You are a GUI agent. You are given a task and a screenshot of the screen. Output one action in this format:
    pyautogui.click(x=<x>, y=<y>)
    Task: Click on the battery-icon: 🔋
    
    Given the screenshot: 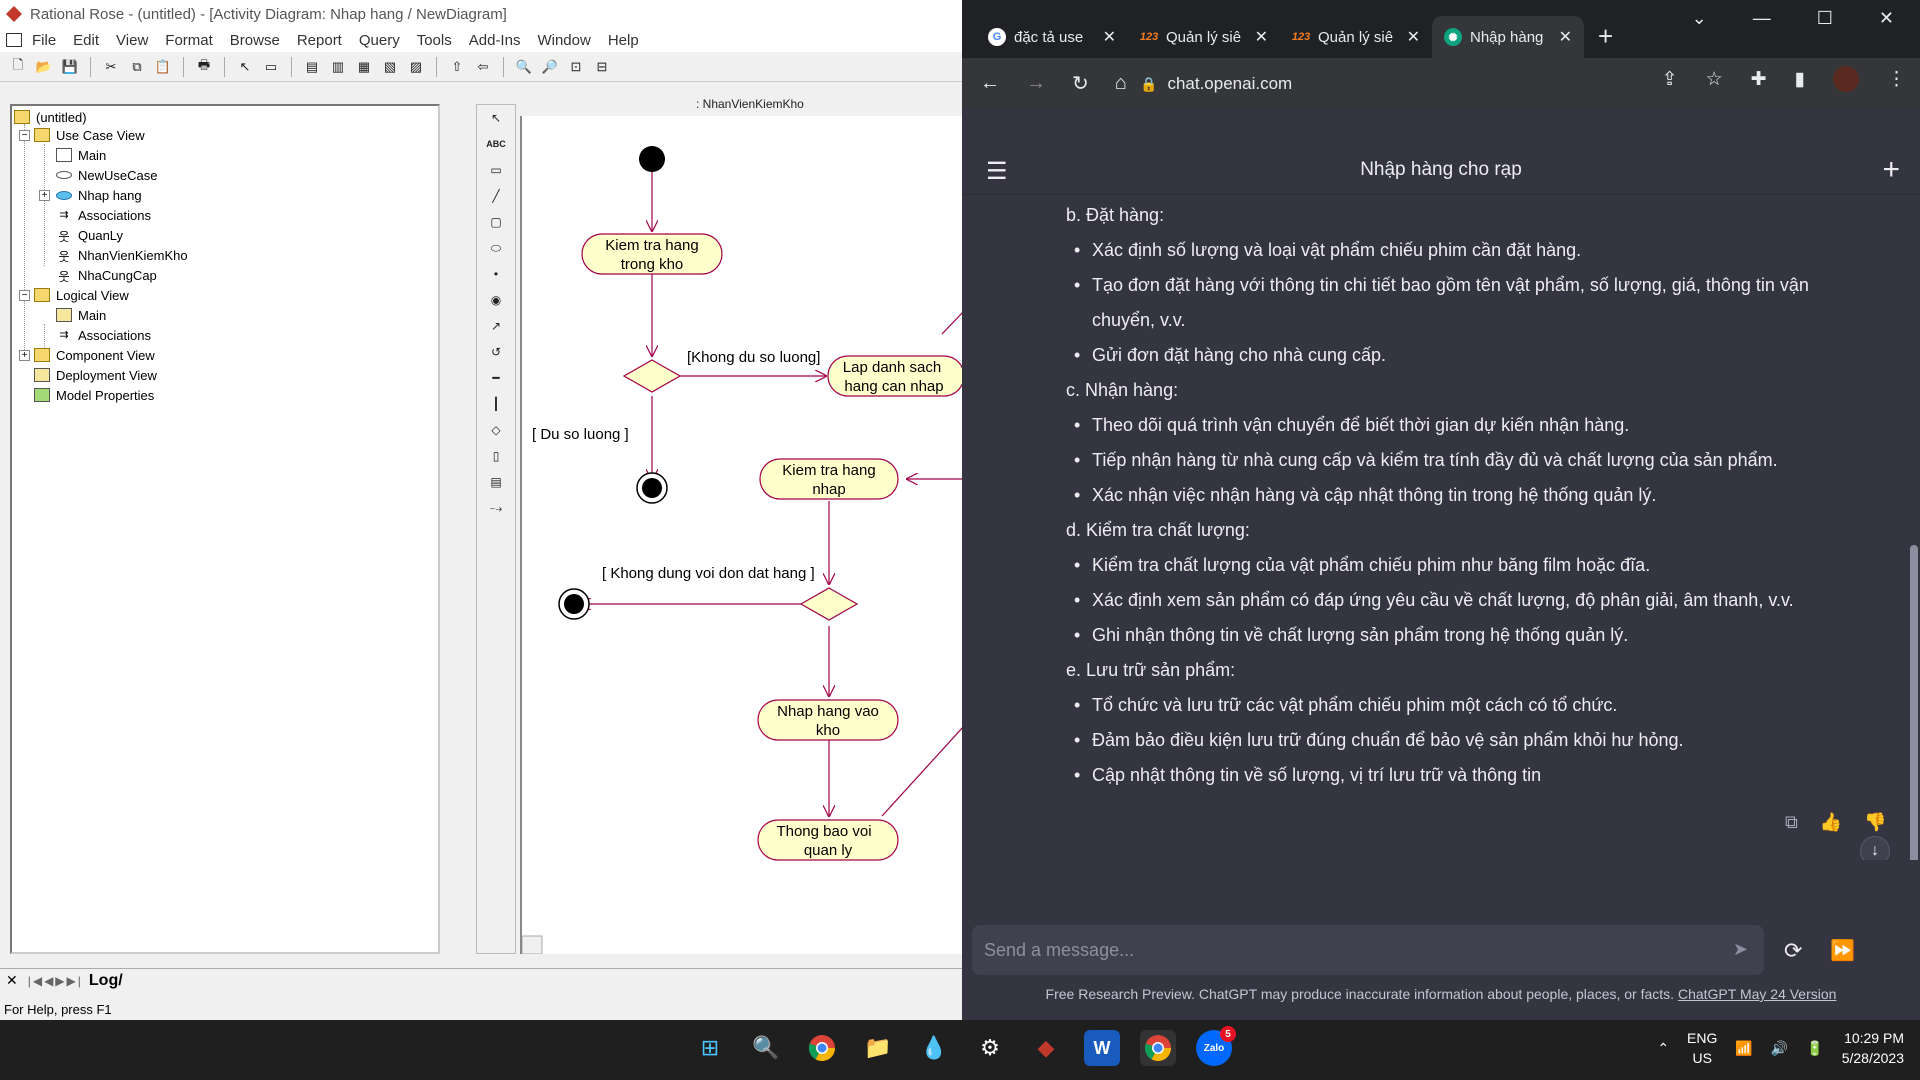 What is the action you would take?
    pyautogui.click(x=1814, y=1048)
    